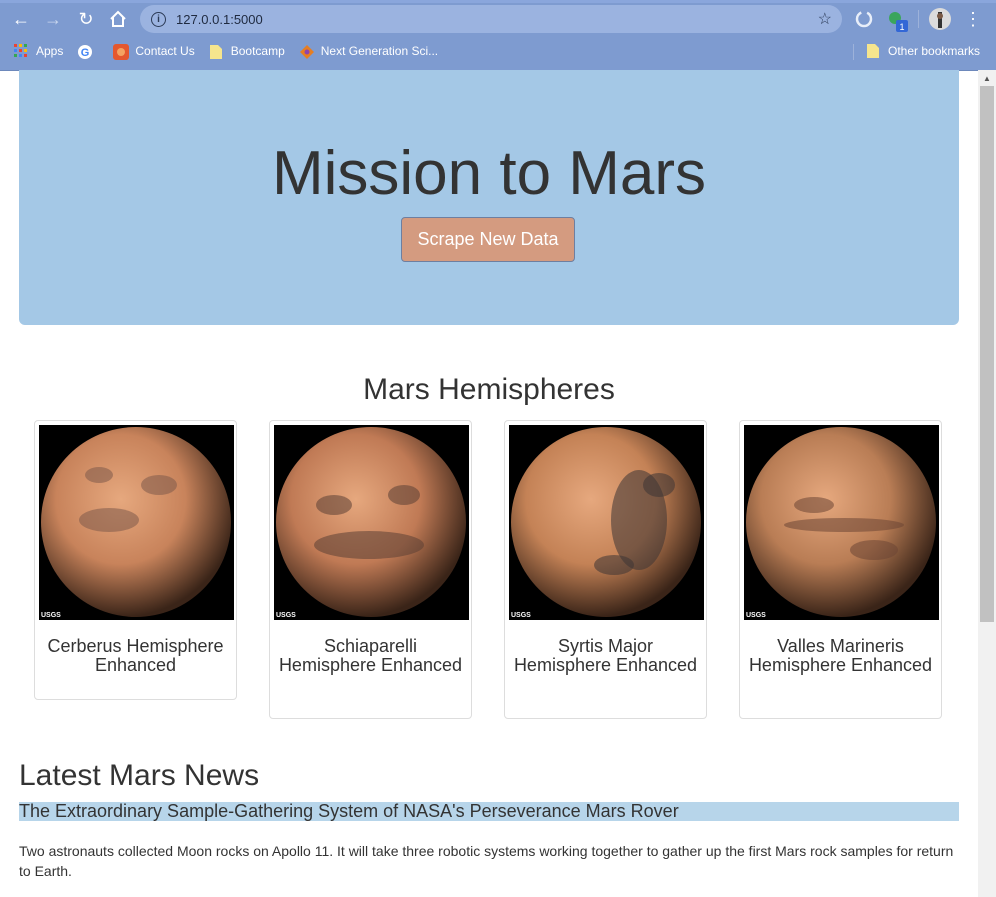  Describe the element at coordinates (370, 655) in the screenshot. I see `hemisphere-title: Schiaparelli Hemisphere Enhanced` at that location.